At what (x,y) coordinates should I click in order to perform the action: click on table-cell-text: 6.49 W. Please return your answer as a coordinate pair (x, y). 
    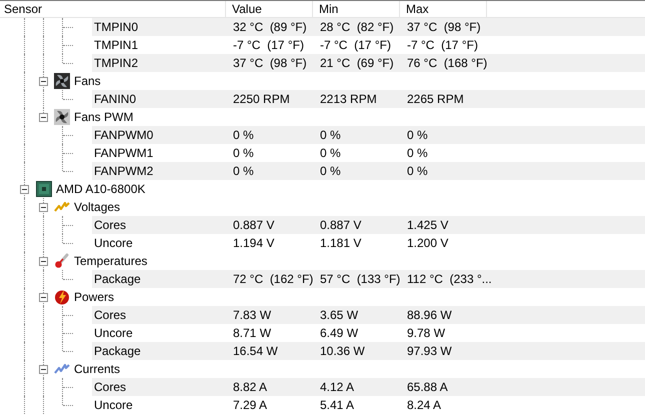
    Looking at the image, I should click on (339, 333).